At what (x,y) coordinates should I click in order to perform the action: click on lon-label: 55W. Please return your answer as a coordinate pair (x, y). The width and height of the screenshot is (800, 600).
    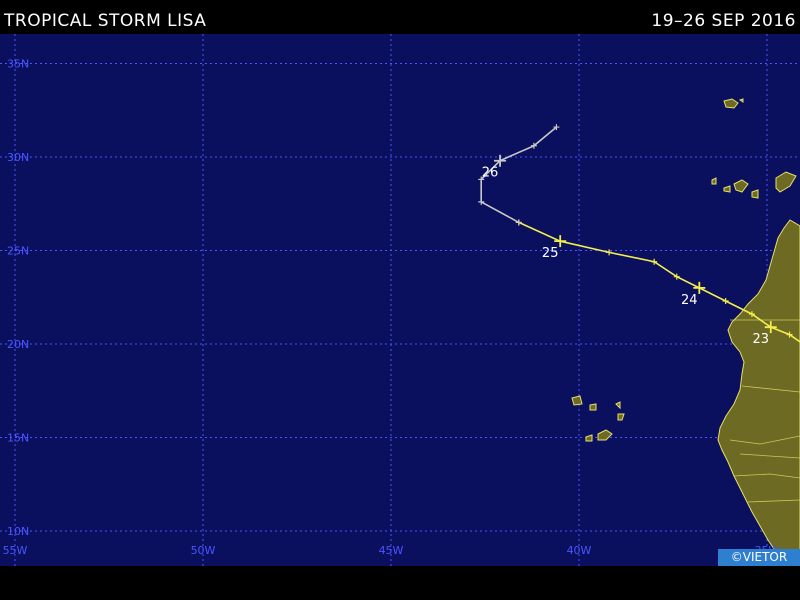
    Looking at the image, I should click on (15, 550).